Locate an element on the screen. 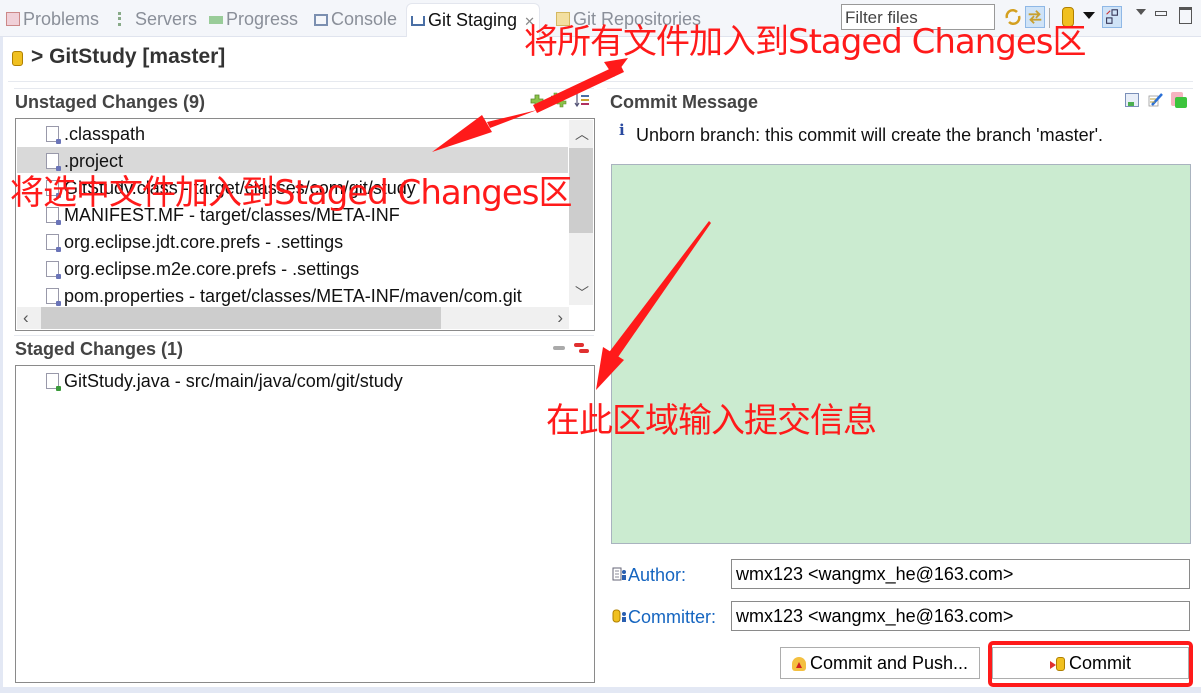 The width and height of the screenshot is (1201, 693). console-icon is located at coordinates (321, 20).